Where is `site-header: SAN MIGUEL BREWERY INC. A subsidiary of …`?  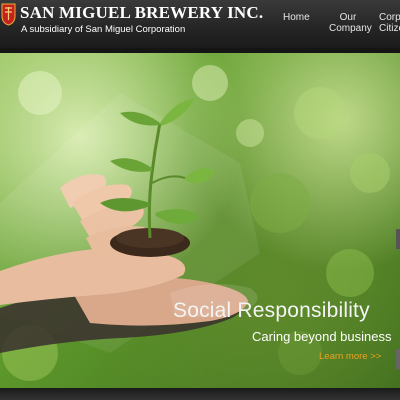 site-header: SAN MIGUEL BREWERY INC. A subsidiary of … is located at coordinates (200, 24).